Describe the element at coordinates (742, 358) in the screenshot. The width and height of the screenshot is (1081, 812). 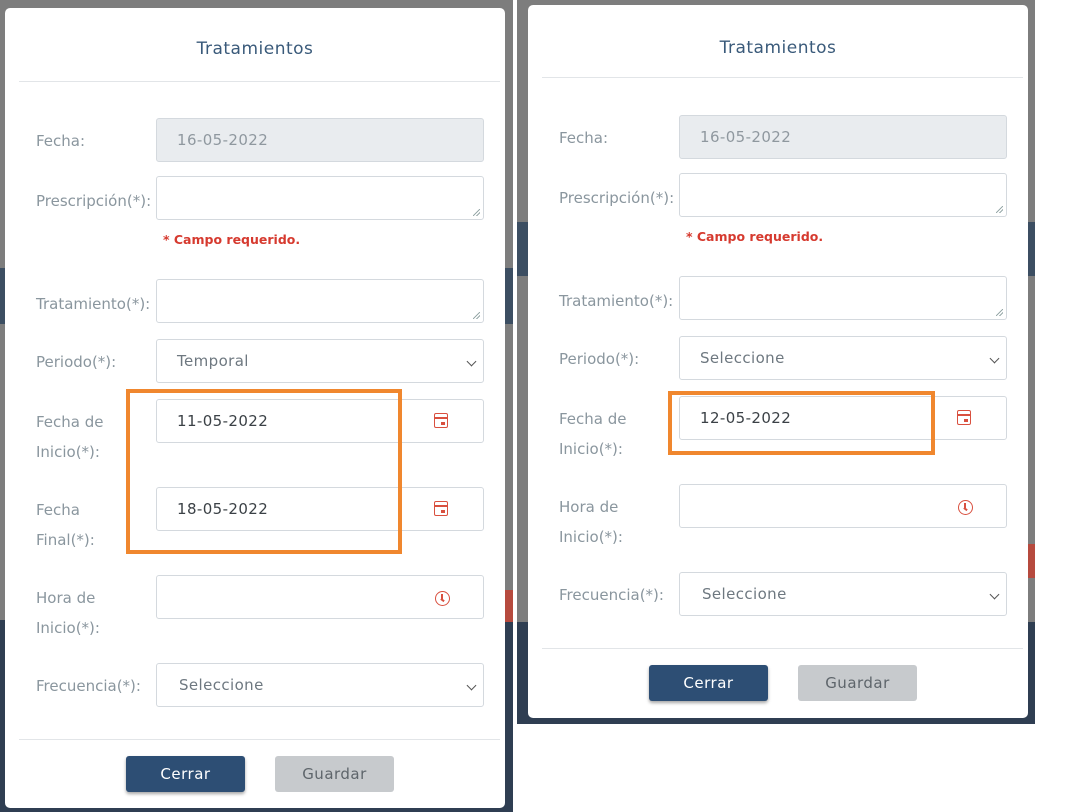
I see `periodo-selected-value: Seleccione` at that location.